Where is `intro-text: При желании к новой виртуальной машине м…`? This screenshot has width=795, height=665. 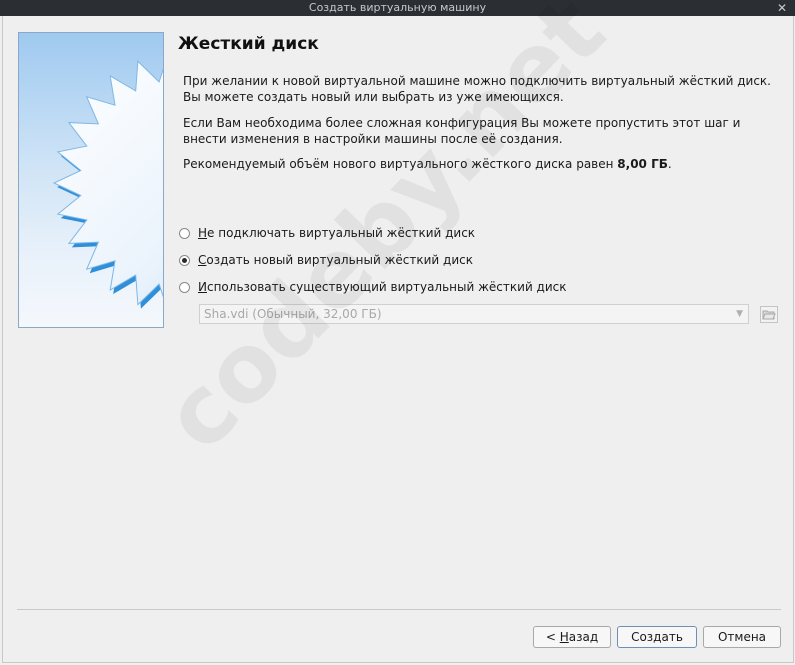
intro-text: При желании к новой виртуальной машине м… is located at coordinates (477, 89).